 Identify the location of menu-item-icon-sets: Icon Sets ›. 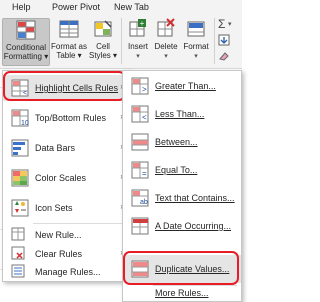
(66, 208).